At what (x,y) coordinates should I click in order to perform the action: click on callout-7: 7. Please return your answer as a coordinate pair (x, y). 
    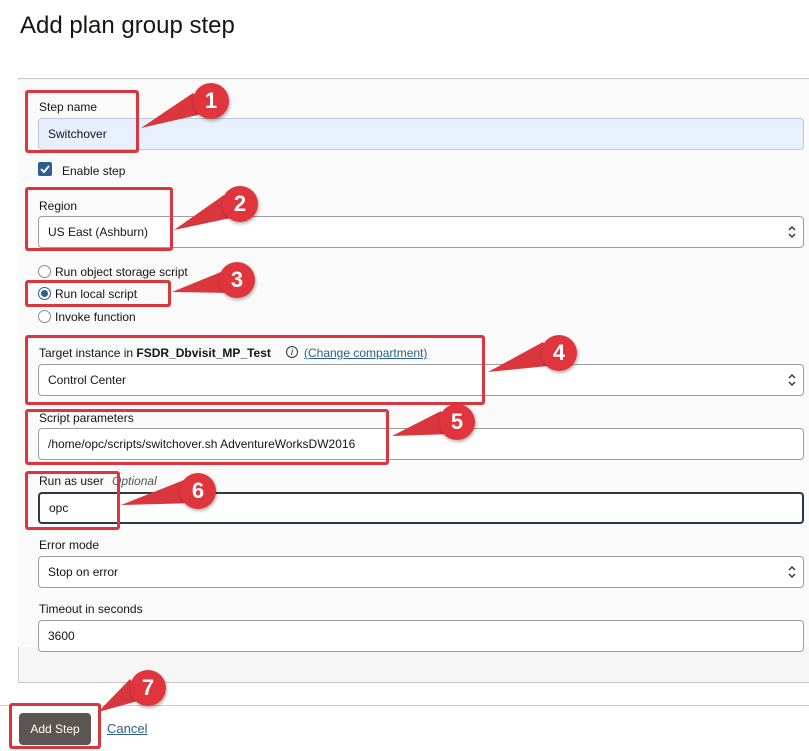
    Looking at the image, I should click on (148, 688).